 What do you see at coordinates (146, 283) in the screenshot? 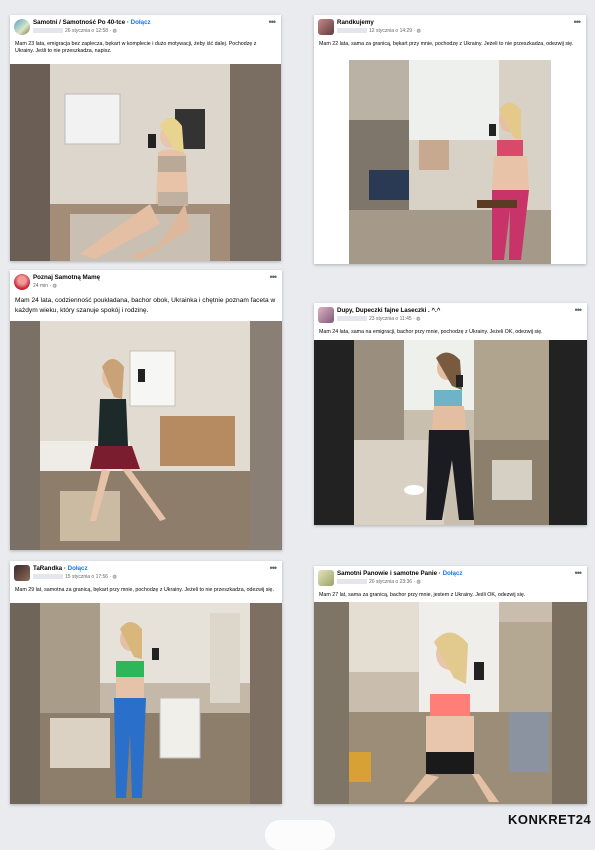
I see `post-header: Poznaj Samotną Mamę 24 min · ◍ •••` at bounding box center [146, 283].